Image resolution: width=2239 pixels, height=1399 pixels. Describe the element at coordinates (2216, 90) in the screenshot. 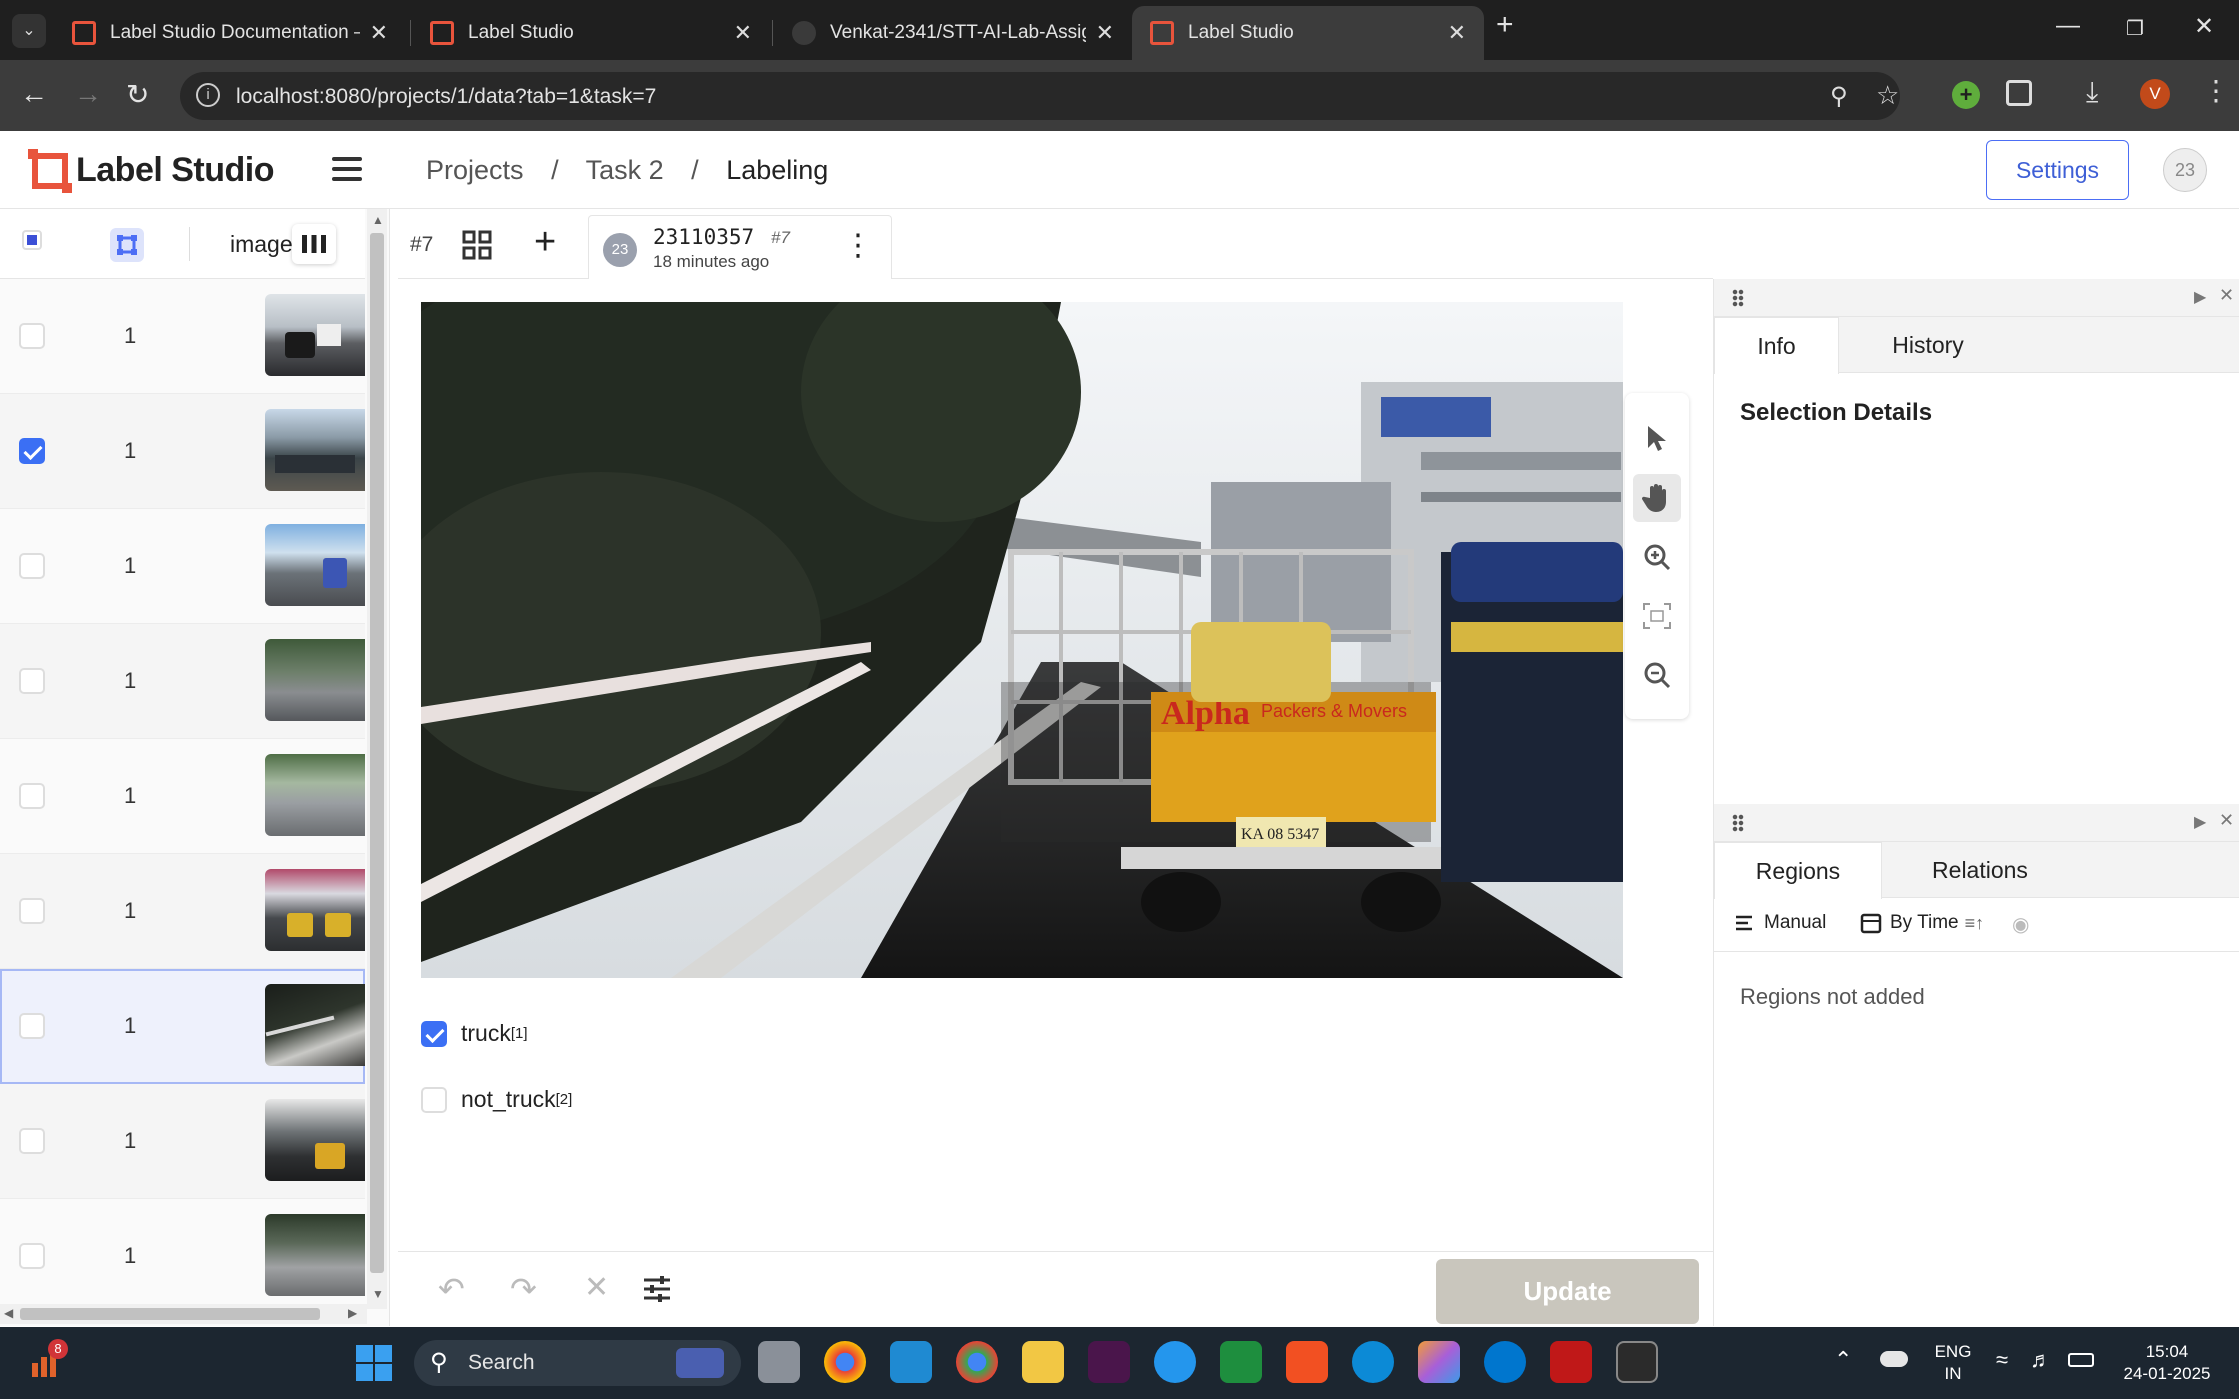

I see `browser-menu-icon: ⋮` at that location.